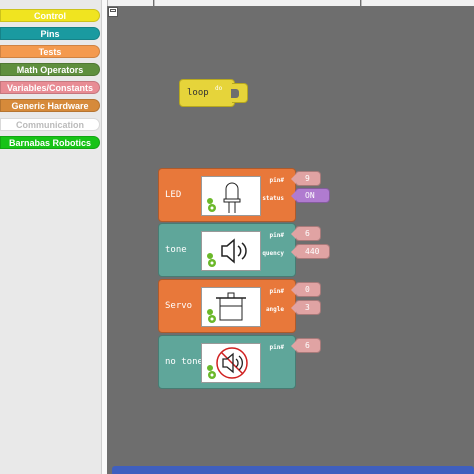 The height and width of the screenshot is (474, 474). I want to click on category-tests: Tests, so click(50, 51).